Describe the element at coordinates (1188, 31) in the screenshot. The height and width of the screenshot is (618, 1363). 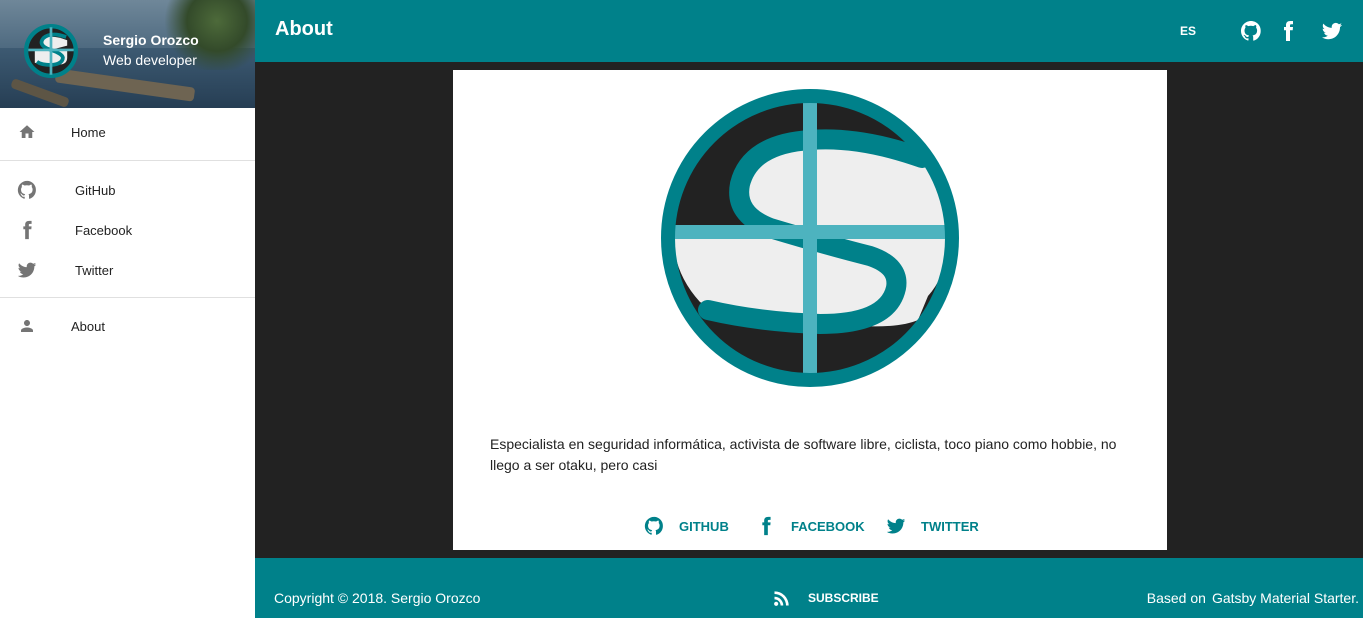
I see `language-toggle: ES` at that location.